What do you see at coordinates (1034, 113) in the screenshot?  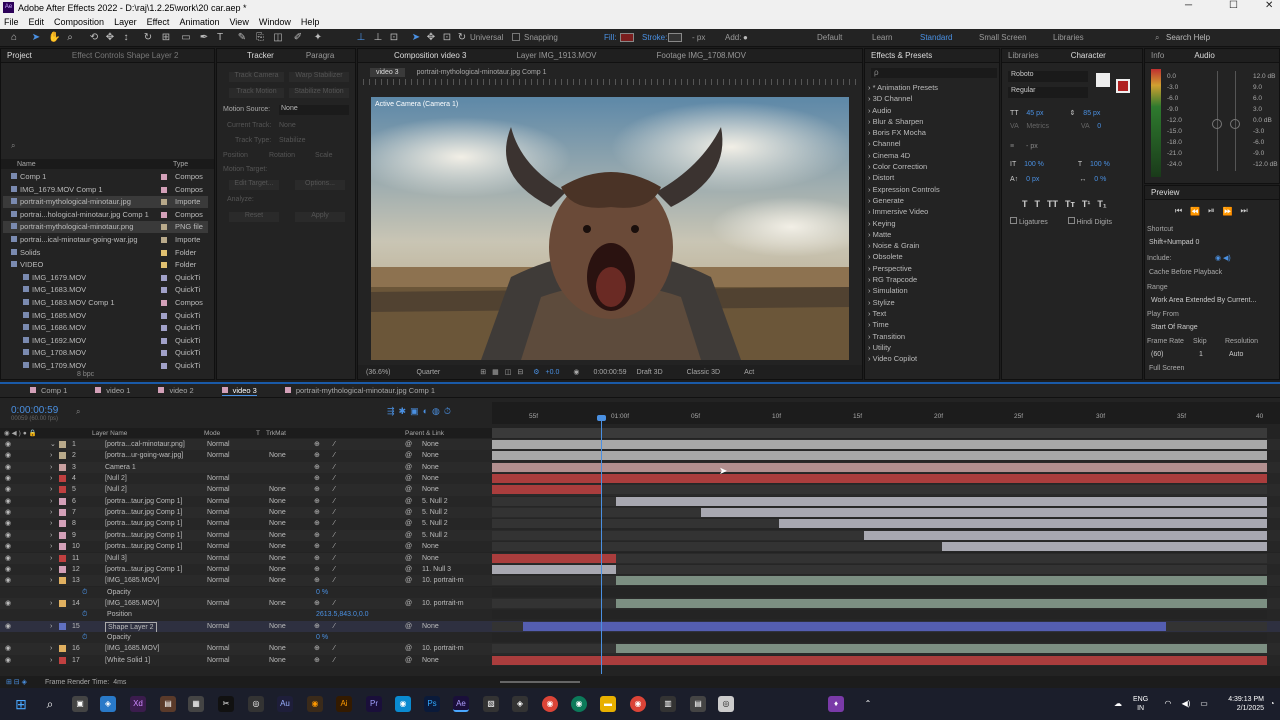 I see `font-size-value: 45 px` at bounding box center [1034, 113].